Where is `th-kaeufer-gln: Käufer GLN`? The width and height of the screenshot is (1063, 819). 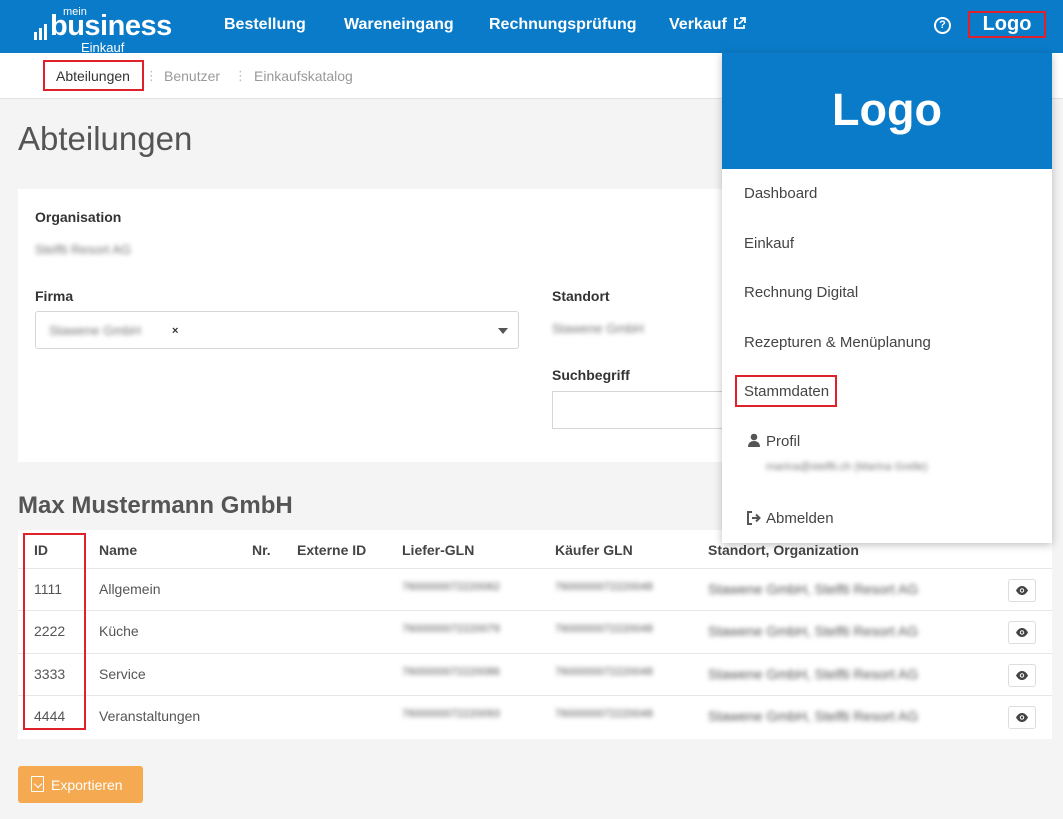 th-kaeufer-gln: Käufer GLN is located at coordinates (594, 550).